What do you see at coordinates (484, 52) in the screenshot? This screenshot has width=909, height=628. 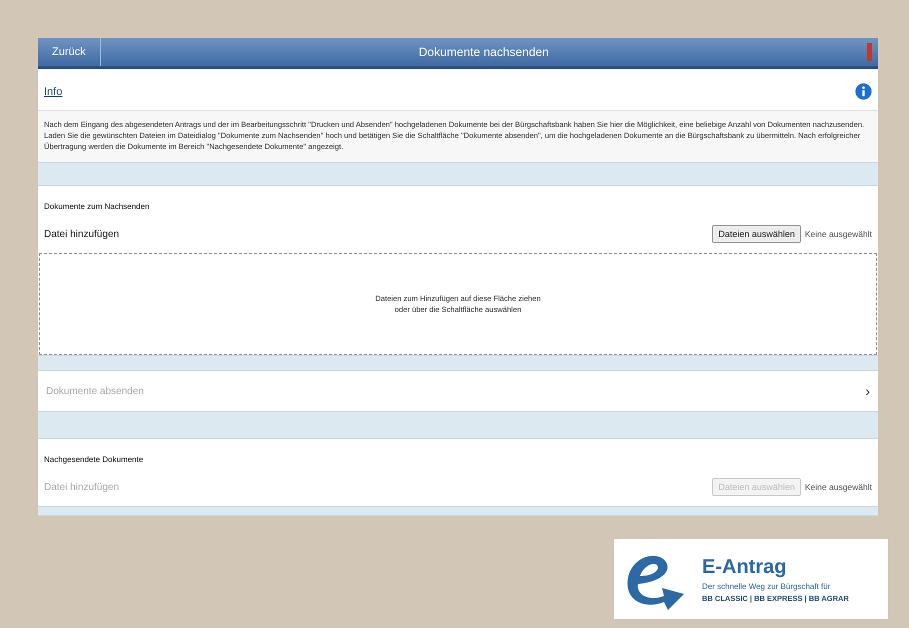 I see `window-title: Dokumente nachsenden` at bounding box center [484, 52].